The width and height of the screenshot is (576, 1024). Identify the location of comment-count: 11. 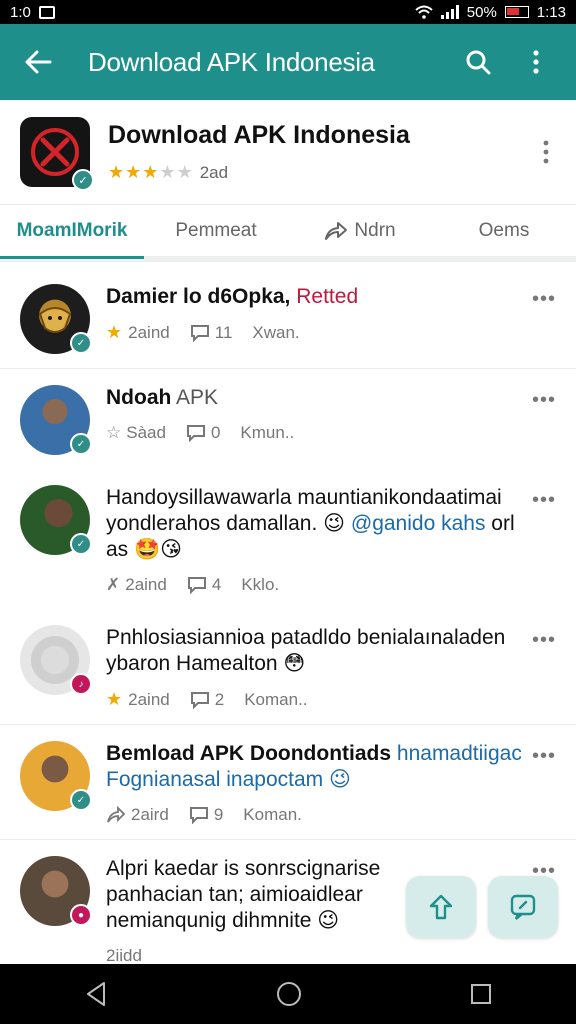
(211, 332).